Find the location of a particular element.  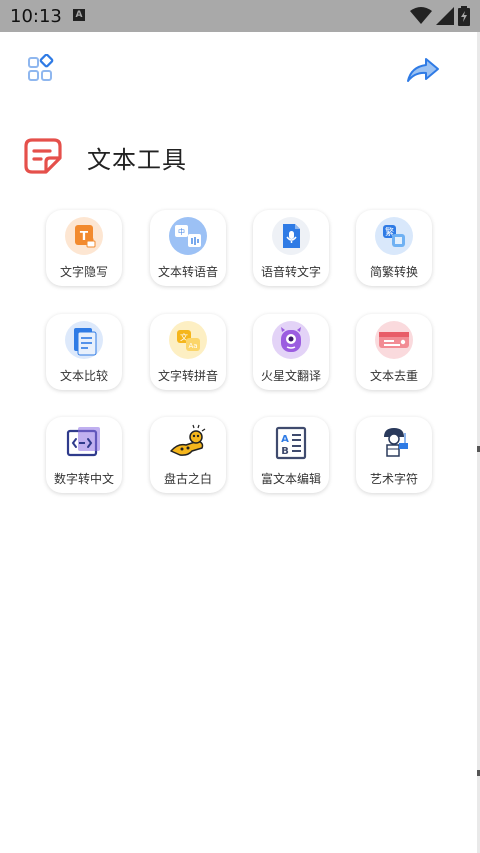

notification-icon: A is located at coordinates (79, 15).